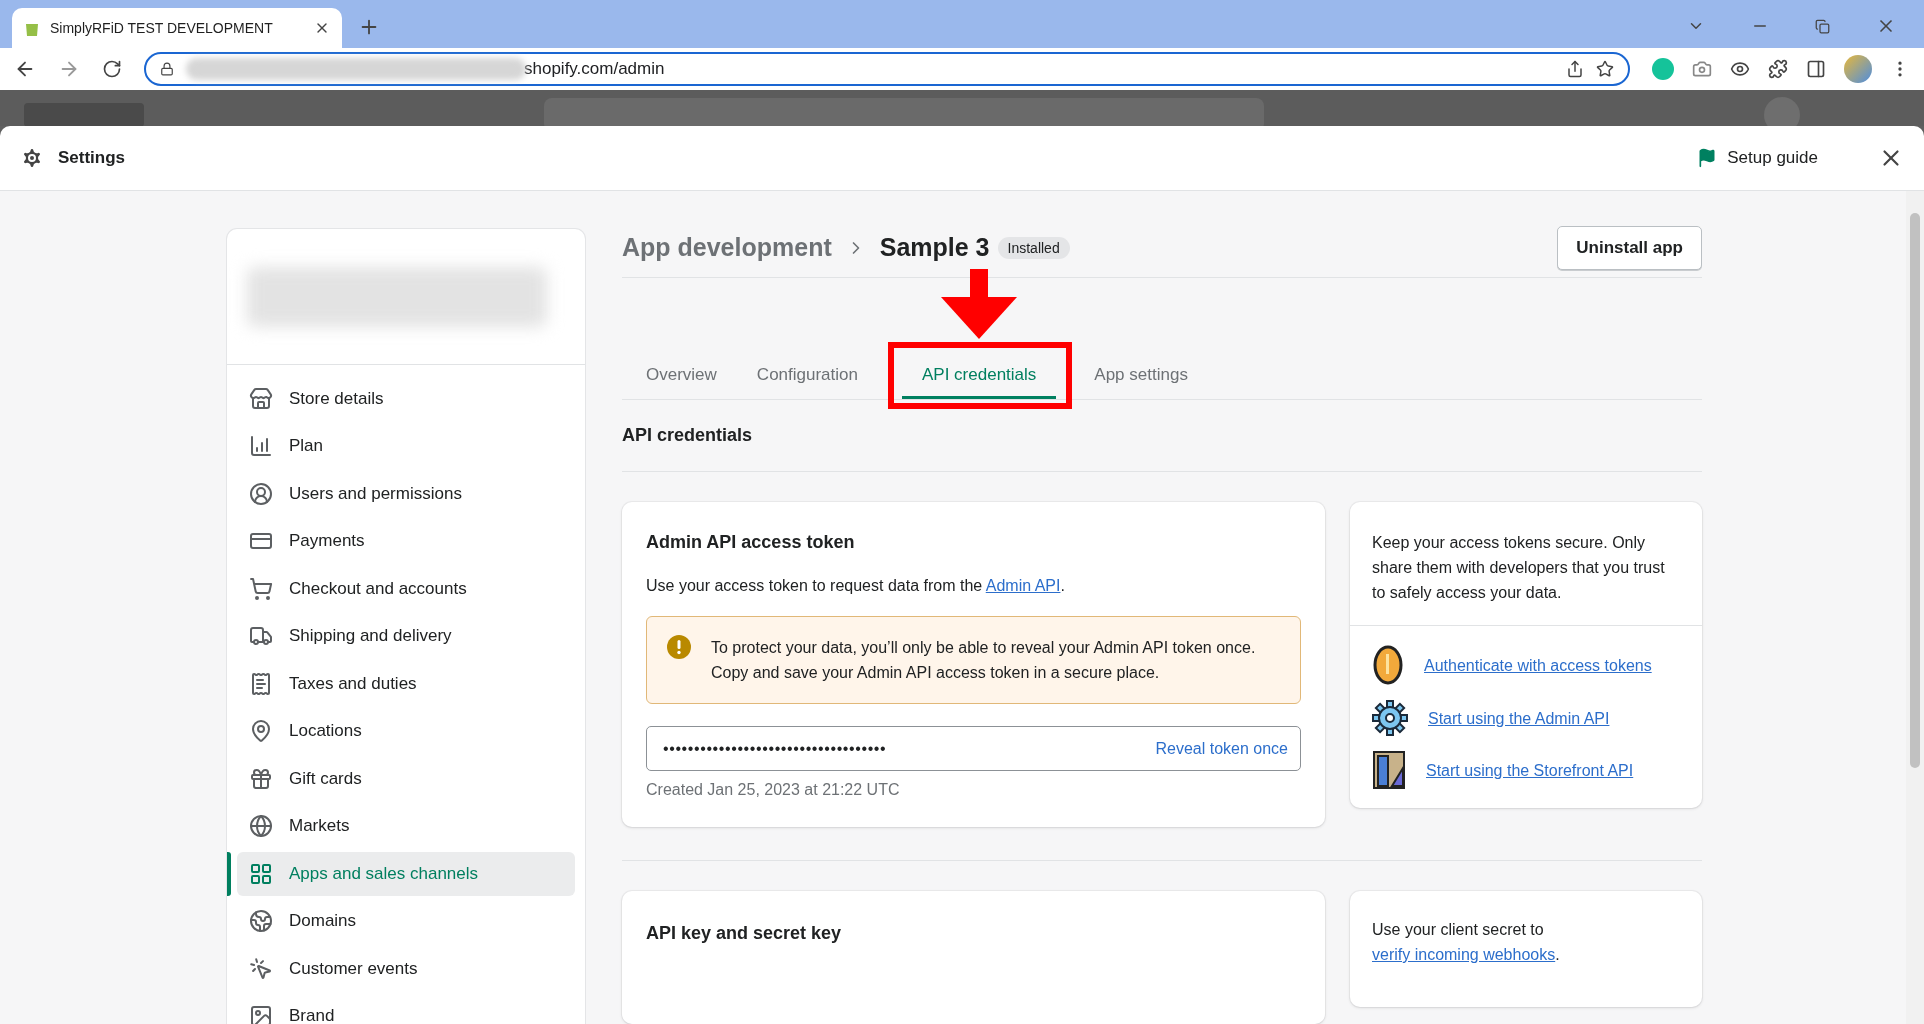  I want to click on reveal-token-link: Reveal token once, so click(1221, 748).